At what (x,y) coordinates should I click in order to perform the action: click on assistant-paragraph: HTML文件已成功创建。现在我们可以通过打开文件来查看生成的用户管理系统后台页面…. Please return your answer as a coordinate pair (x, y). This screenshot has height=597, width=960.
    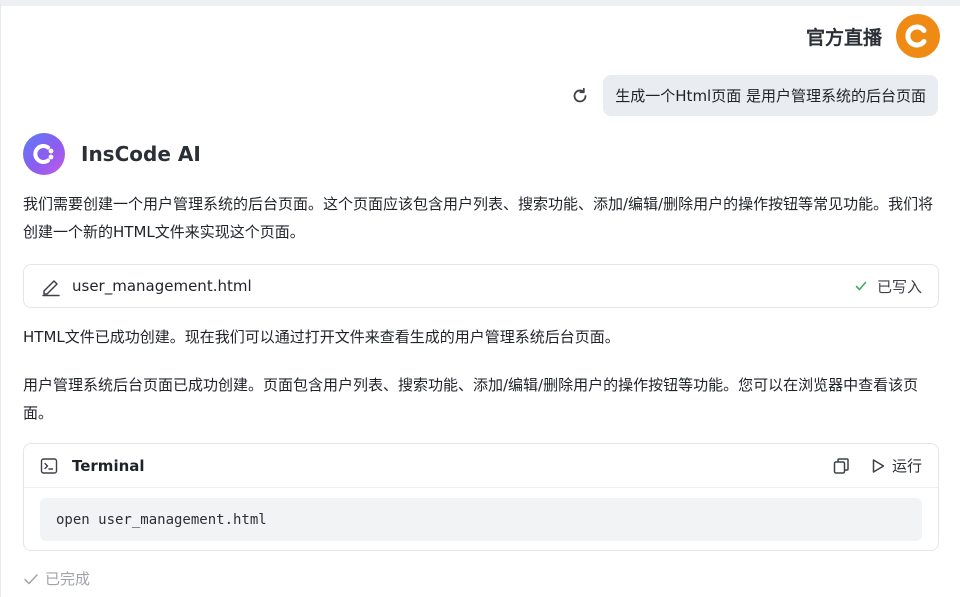
    Looking at the image, I should click on (321, 337).